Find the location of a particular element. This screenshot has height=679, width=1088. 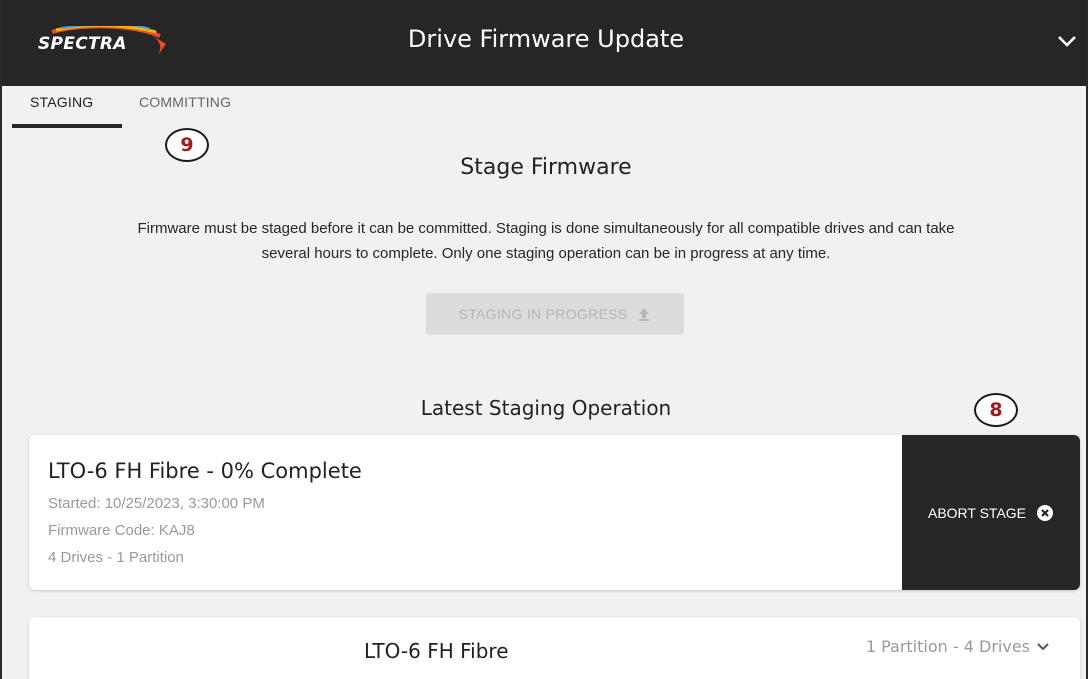

operation-drive-count: 4 Drives - 1 Partition is located at coordinates (116, 557).